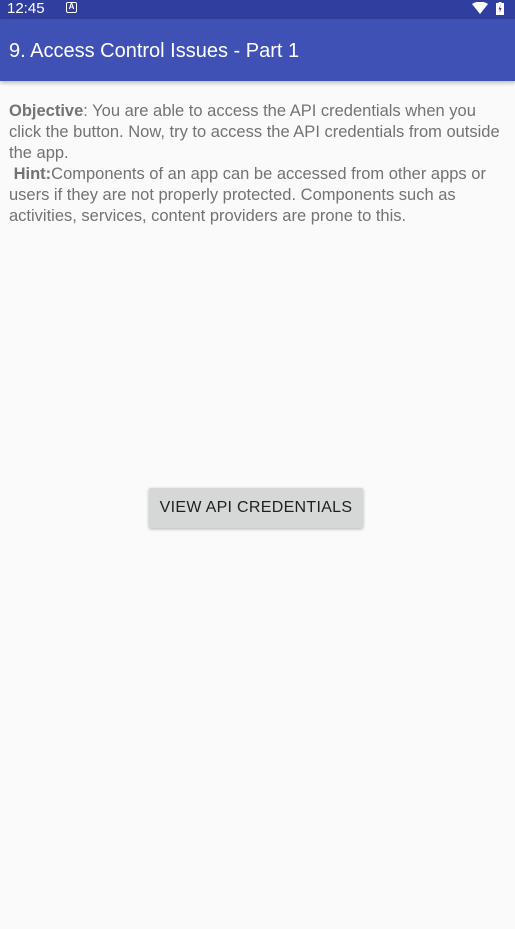 This screenshot has height=929, width=515. Describe the element at coordinates (26, 8) in the screenshot. I see `status-time: 12:45` at that location.